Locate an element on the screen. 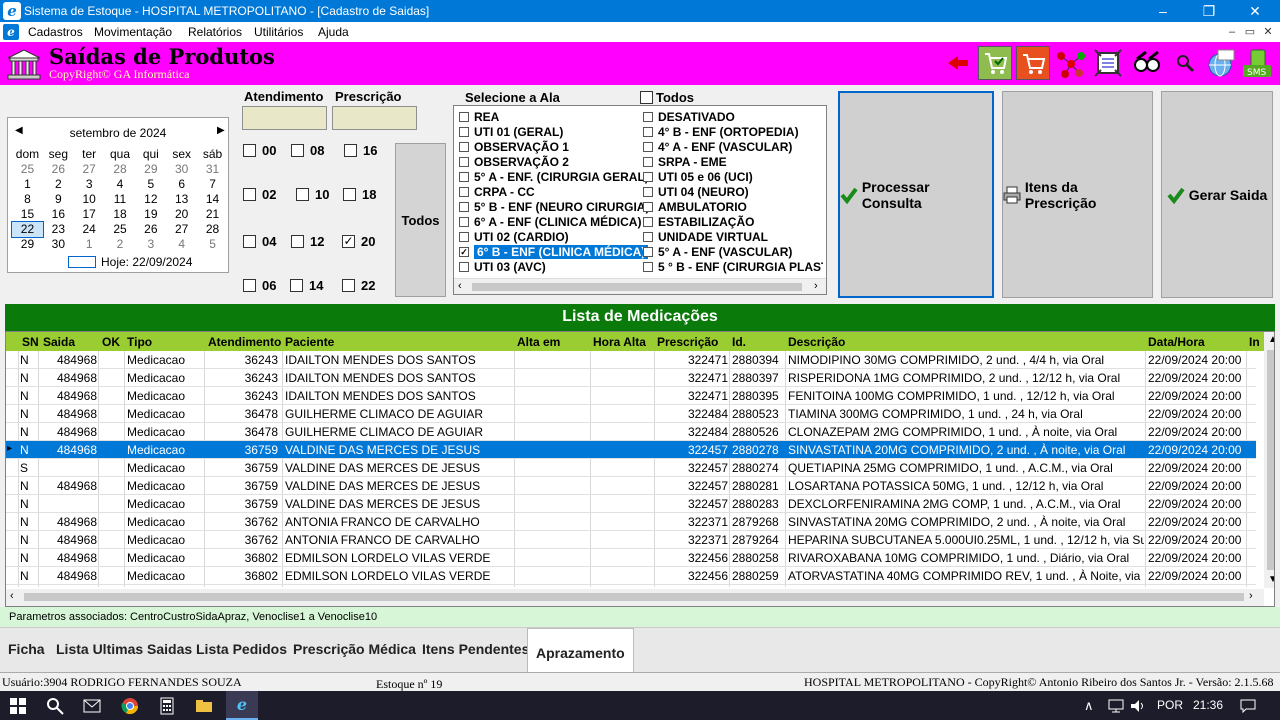 The width and height of the screenshot is (1280, 720). calendar-day: 28 is located at coordinates (212, 229).